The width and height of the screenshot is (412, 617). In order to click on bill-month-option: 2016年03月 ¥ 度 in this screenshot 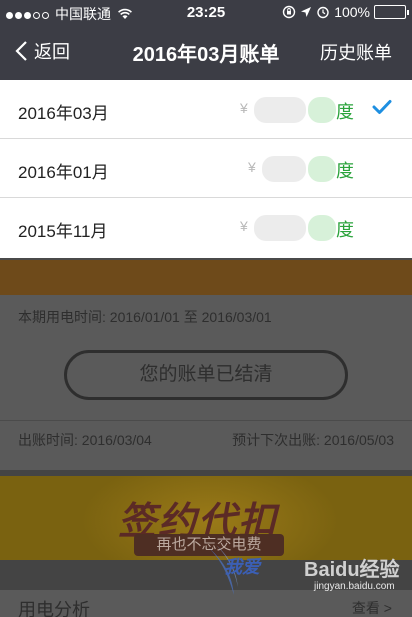, I will do `click(206, 109)`.